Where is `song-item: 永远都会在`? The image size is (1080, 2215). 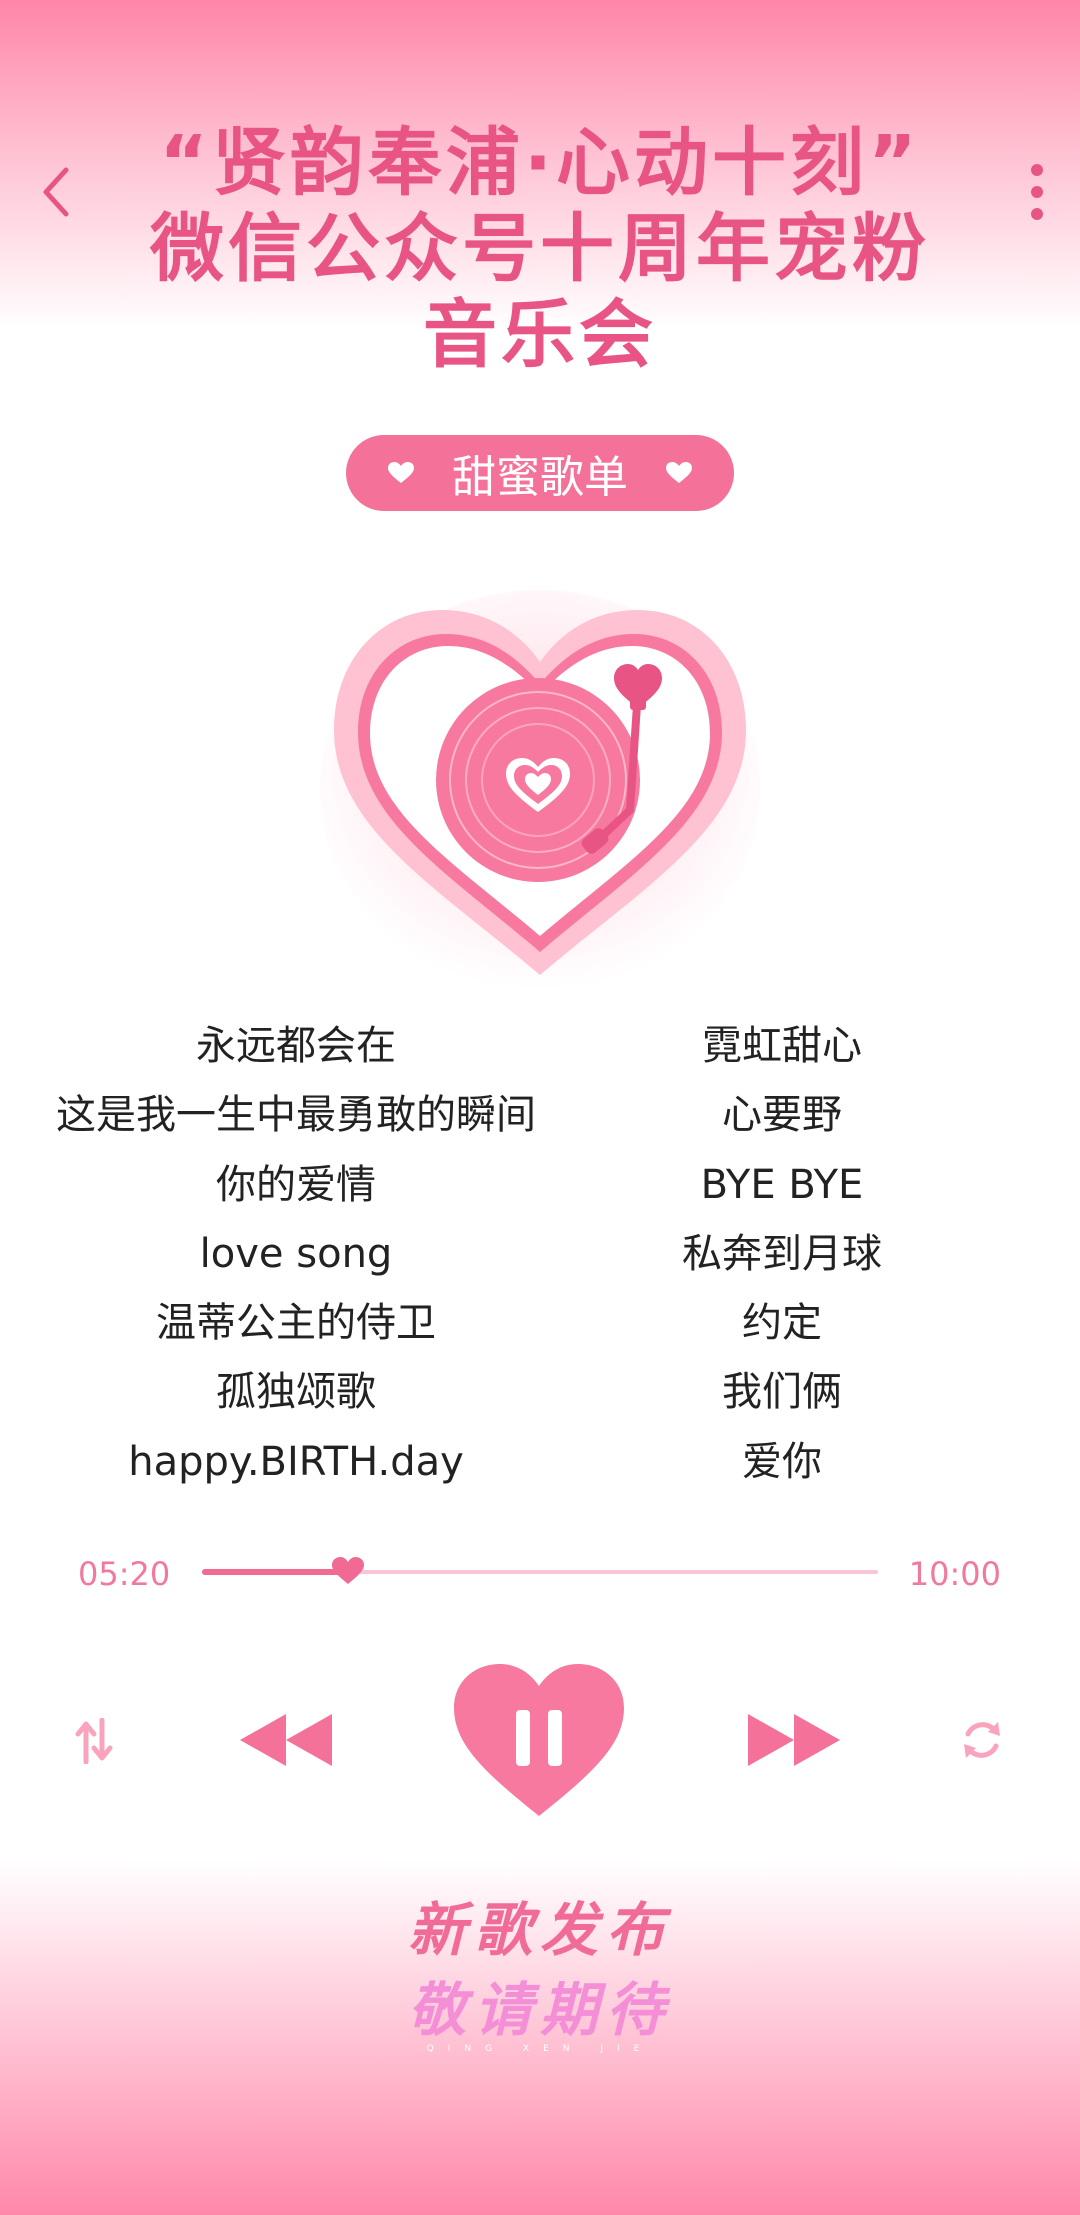
song-item: 永远都会在 is located at coordinates (296, 1046).